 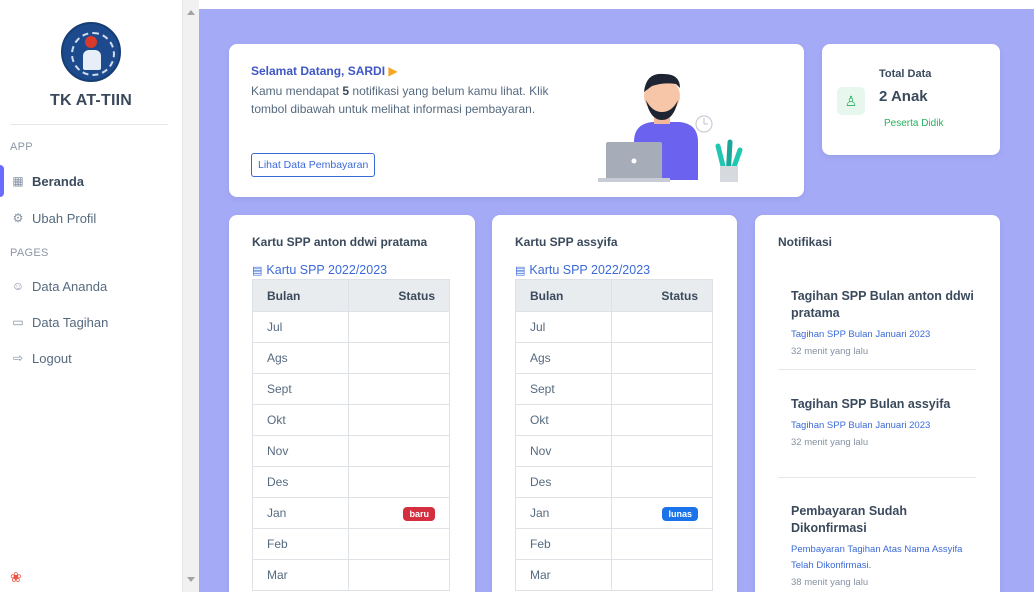 I want to click on spp-title-name: anton ddwi pratama, so click(x=370, y=242).